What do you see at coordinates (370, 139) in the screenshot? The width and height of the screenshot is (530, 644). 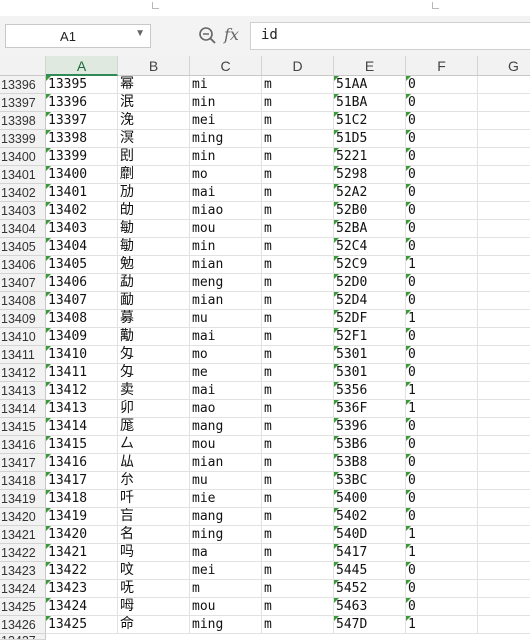 I see `cell-e: 51D5` at bounding box center [370, 139].